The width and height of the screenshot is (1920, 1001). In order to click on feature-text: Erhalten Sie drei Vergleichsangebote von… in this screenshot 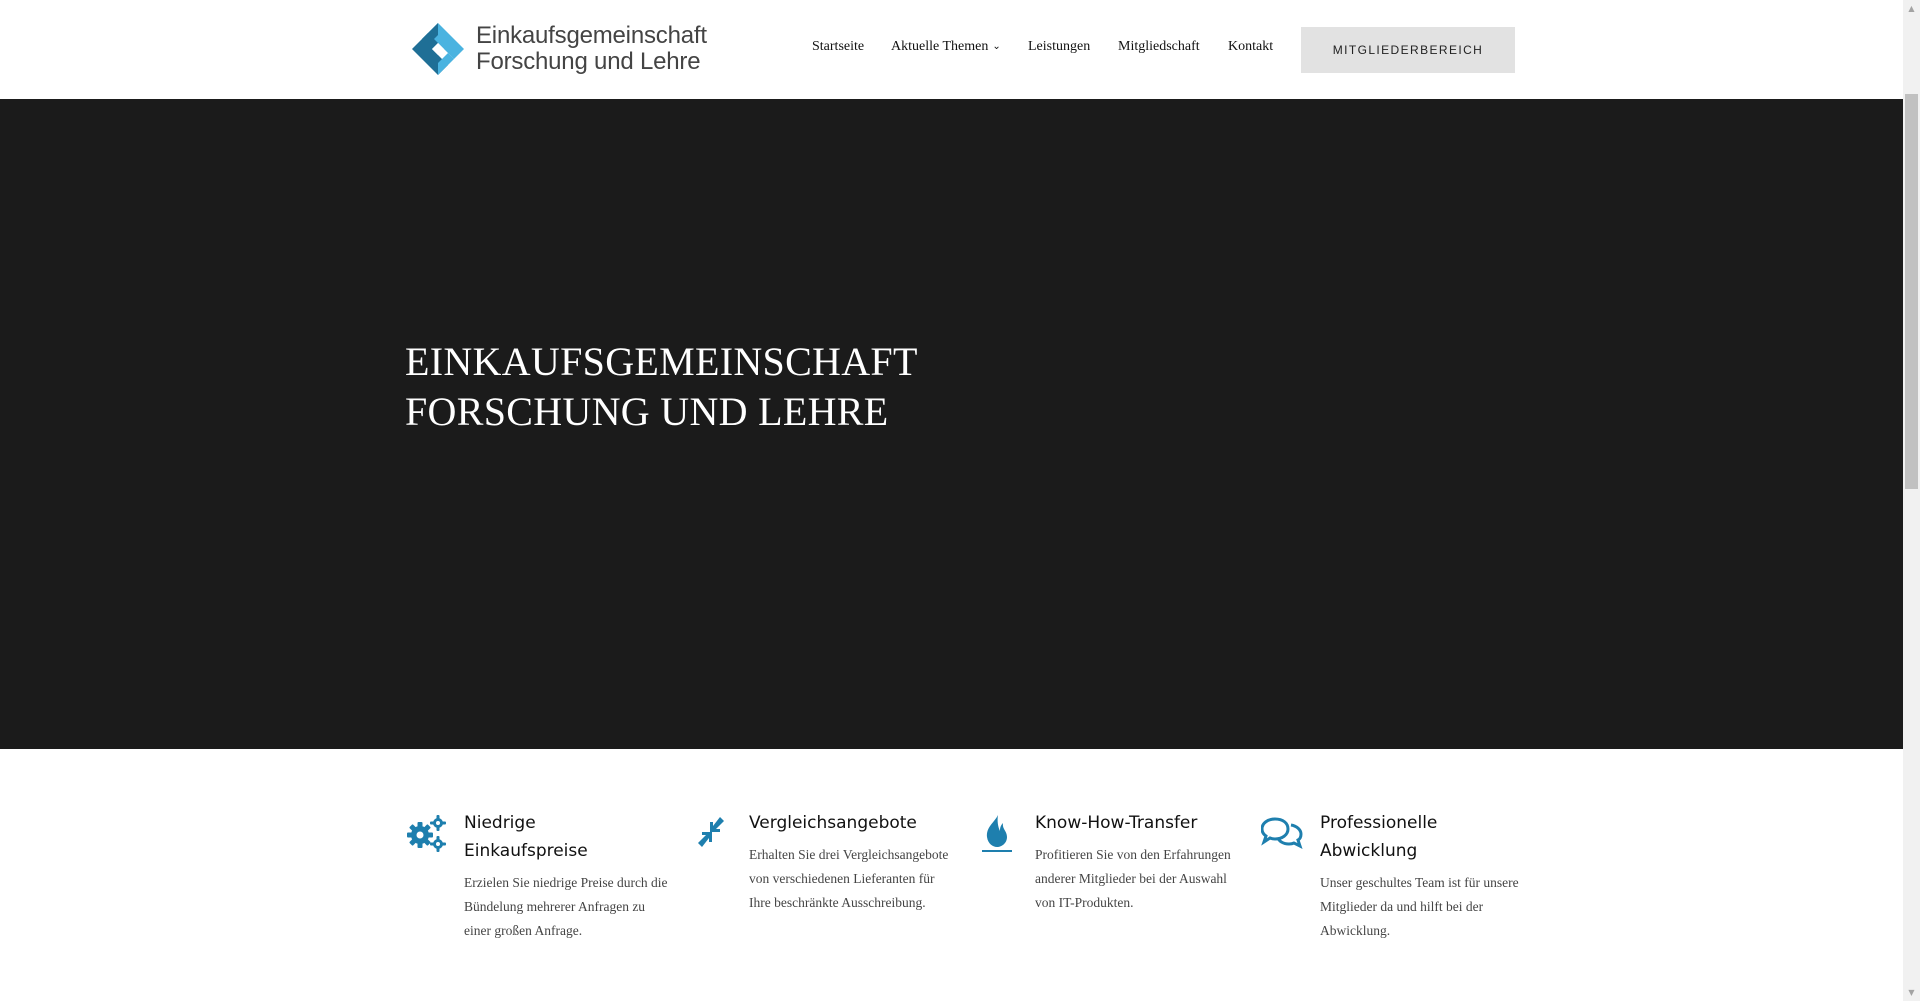, I will do `click(849, 878)`.